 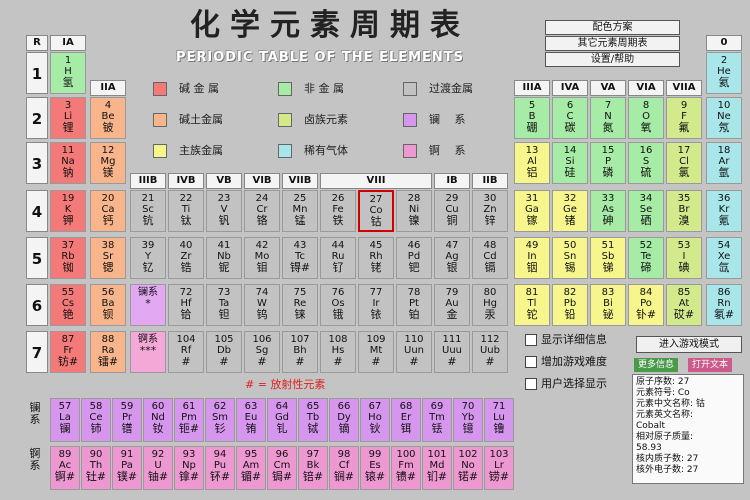 What do you see at coordinates (499, 468) in the screenshot?
I see `actinide-cell: 103 Lr 铹#` at bounding box center [499, 468].